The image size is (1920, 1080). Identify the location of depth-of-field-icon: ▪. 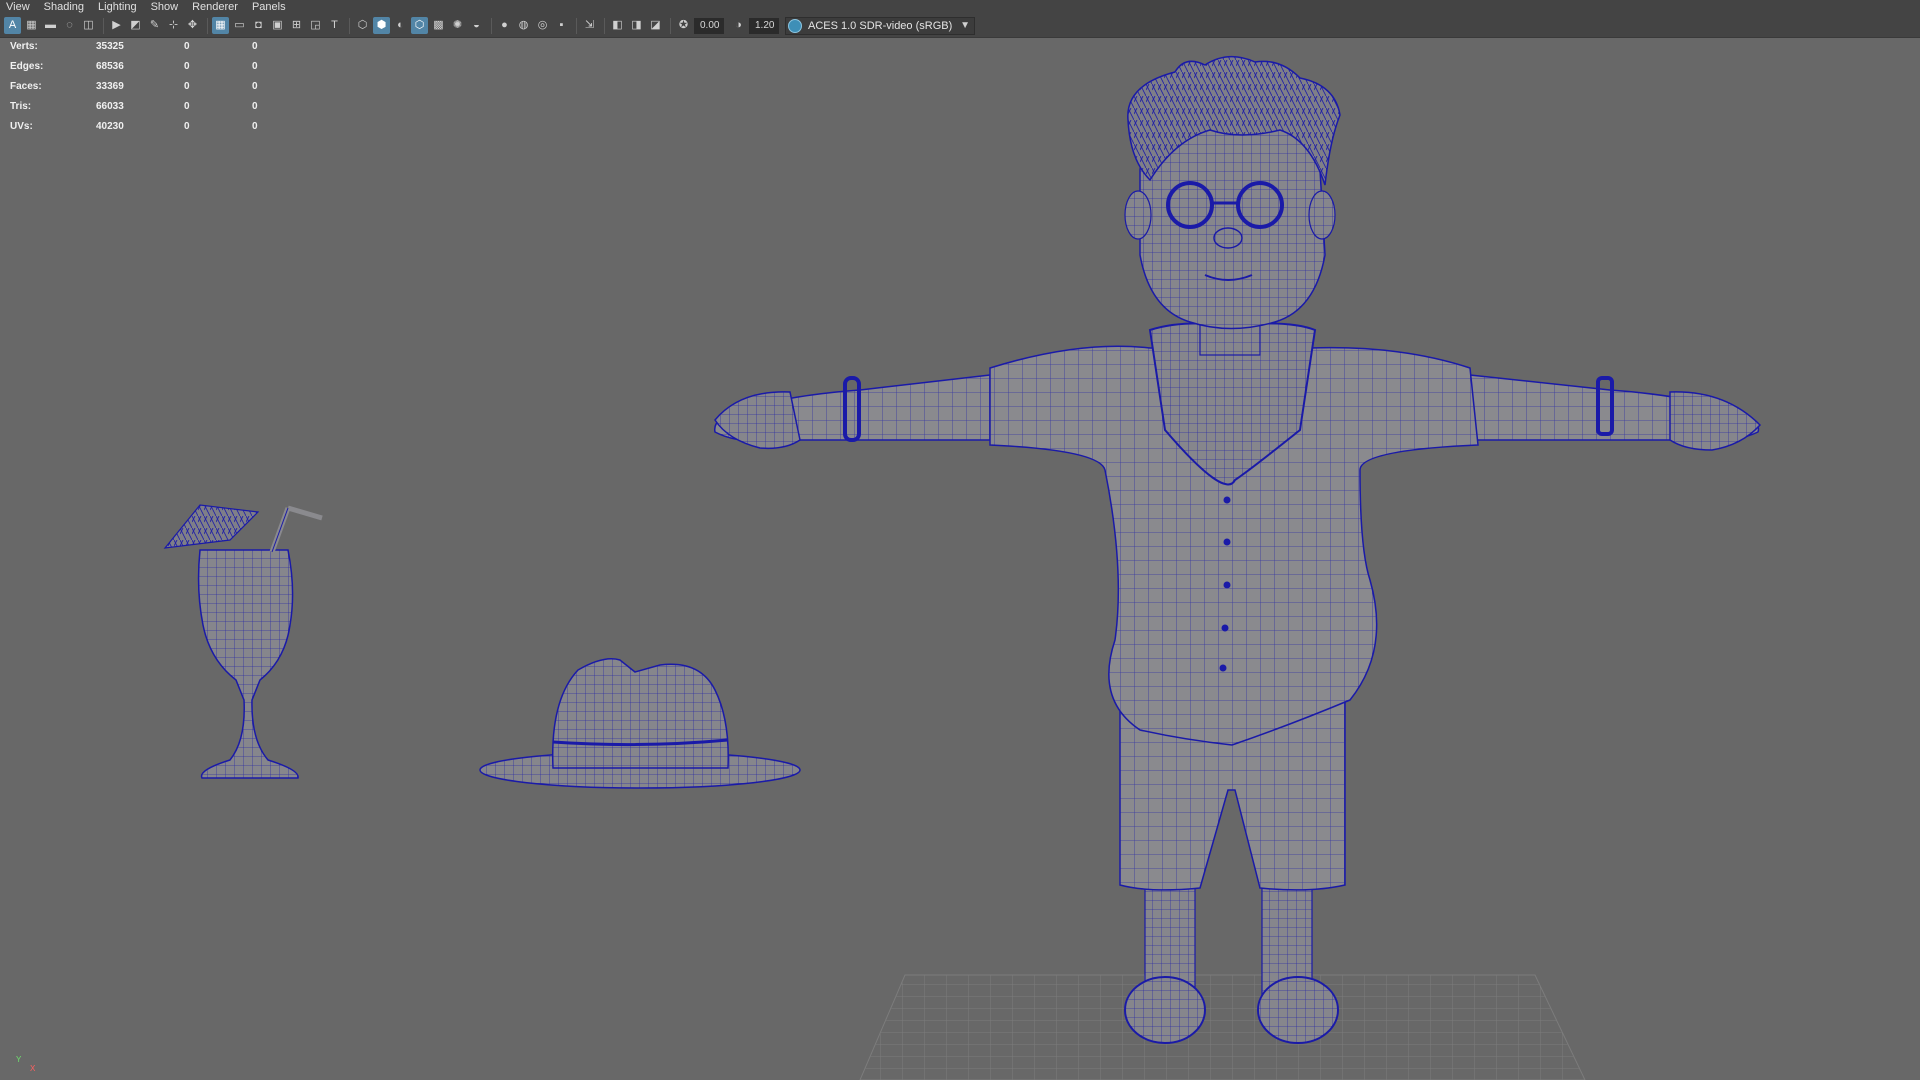
(561, 25).